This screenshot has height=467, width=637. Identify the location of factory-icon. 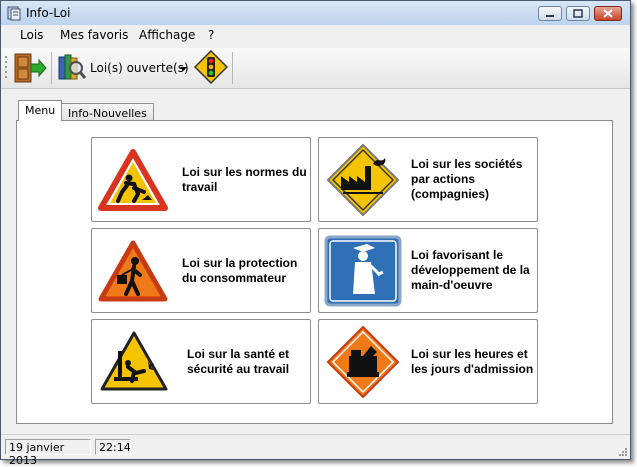
(363, 180).